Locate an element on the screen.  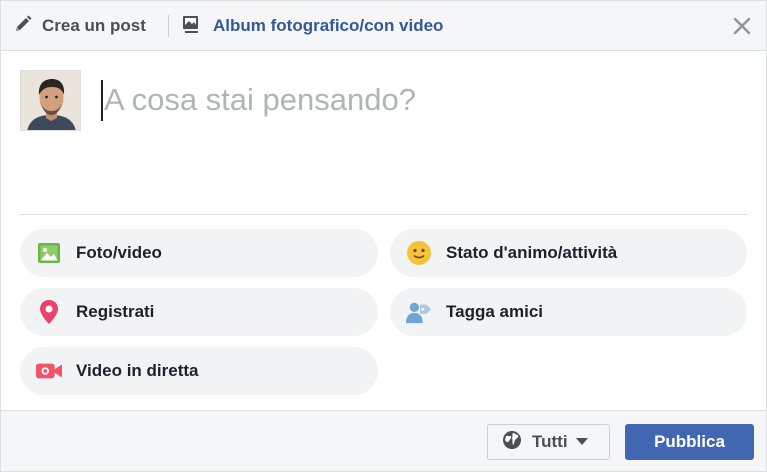
post-text-input: A cosa stai pensando? is located at coordinates (260, 100).